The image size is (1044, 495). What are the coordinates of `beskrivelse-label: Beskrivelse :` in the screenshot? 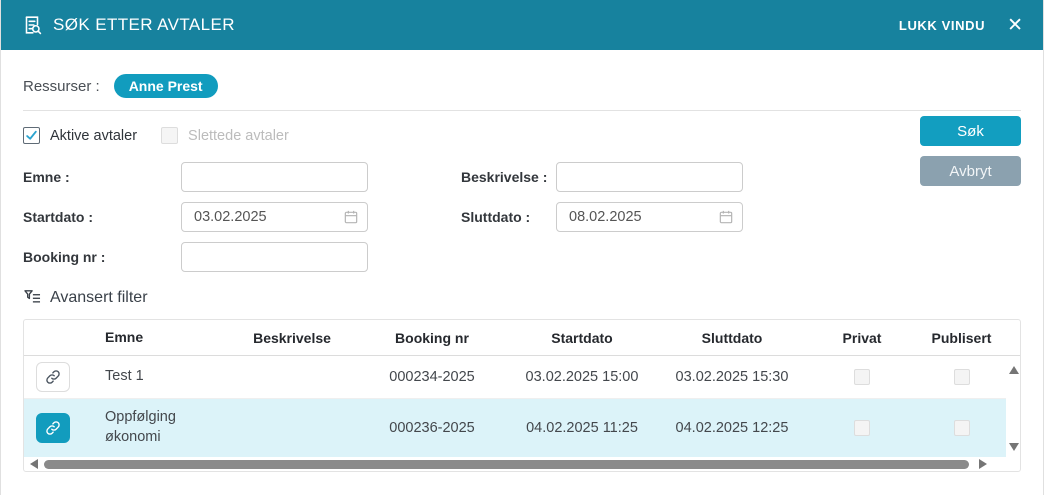 It's located at (504, 177).